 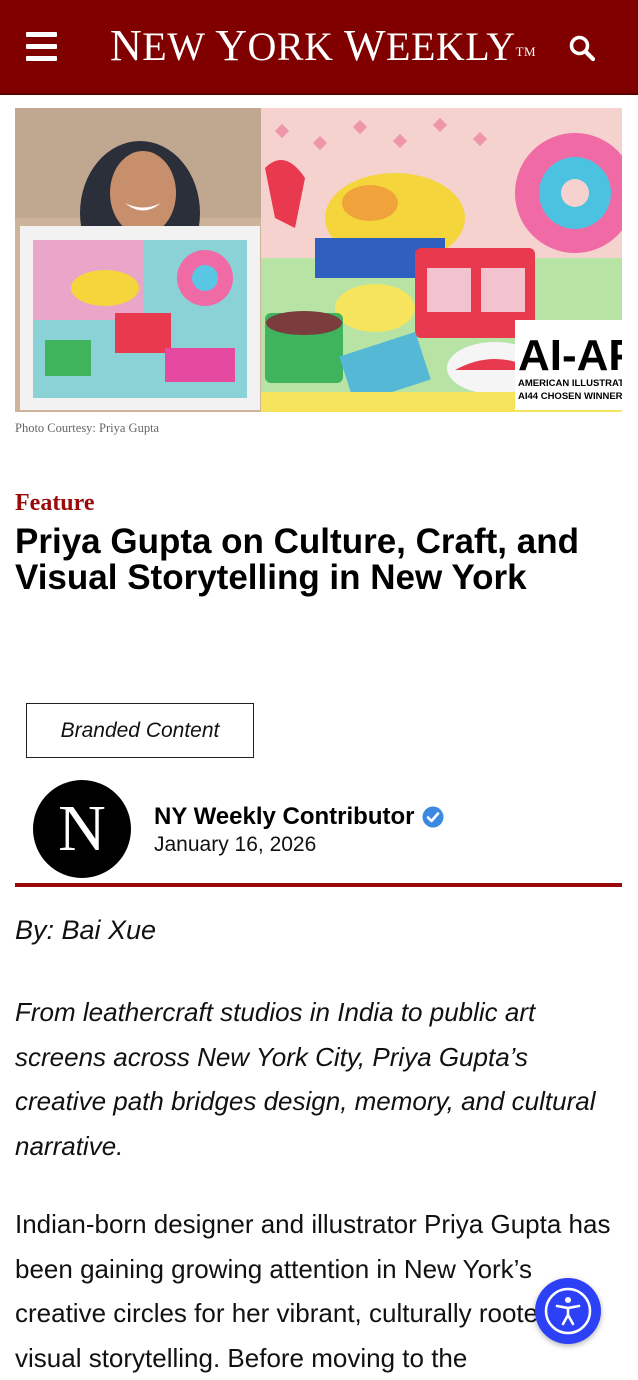 What do you see at coordinates (82, 829) in the screenshot?
I see `author-avatar: N` at bounding box center [82, 829].